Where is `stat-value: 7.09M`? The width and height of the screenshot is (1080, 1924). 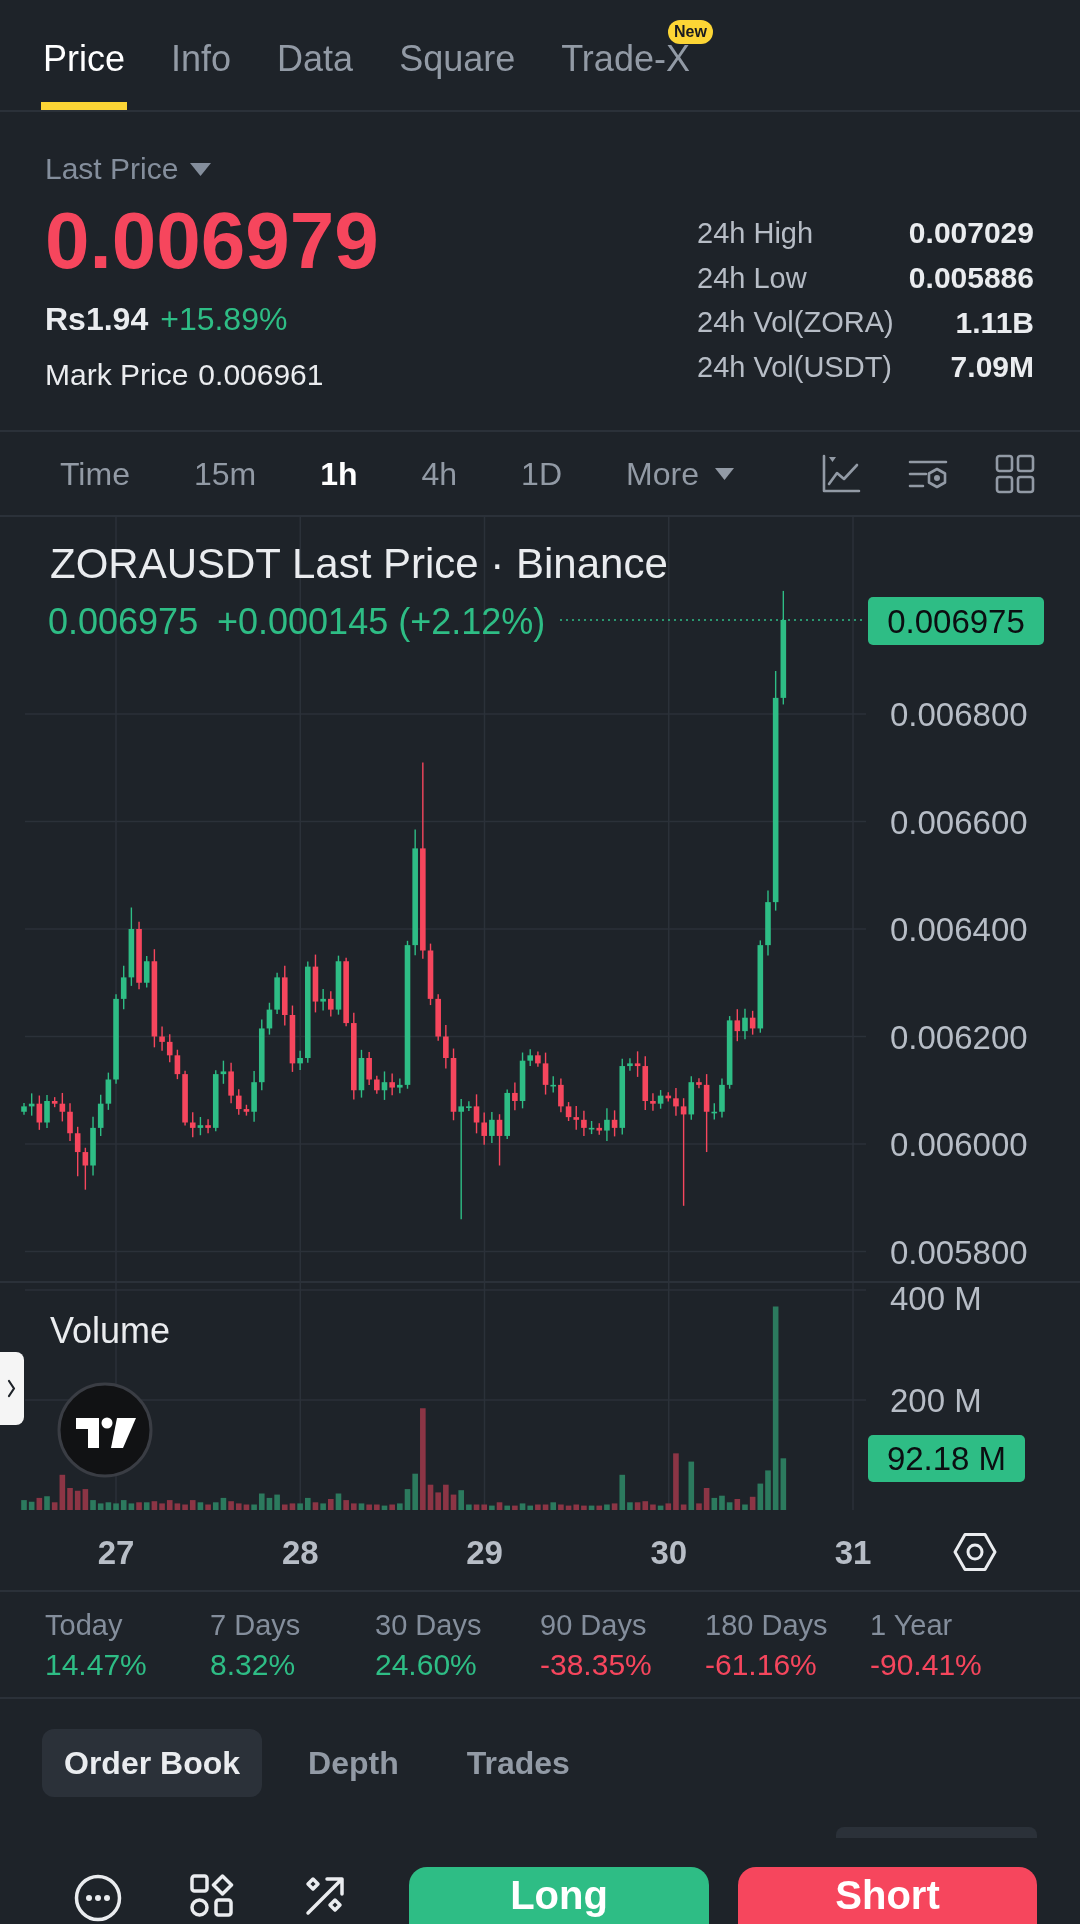
stat-value: 7.09M is located at coordinates (992, 367).